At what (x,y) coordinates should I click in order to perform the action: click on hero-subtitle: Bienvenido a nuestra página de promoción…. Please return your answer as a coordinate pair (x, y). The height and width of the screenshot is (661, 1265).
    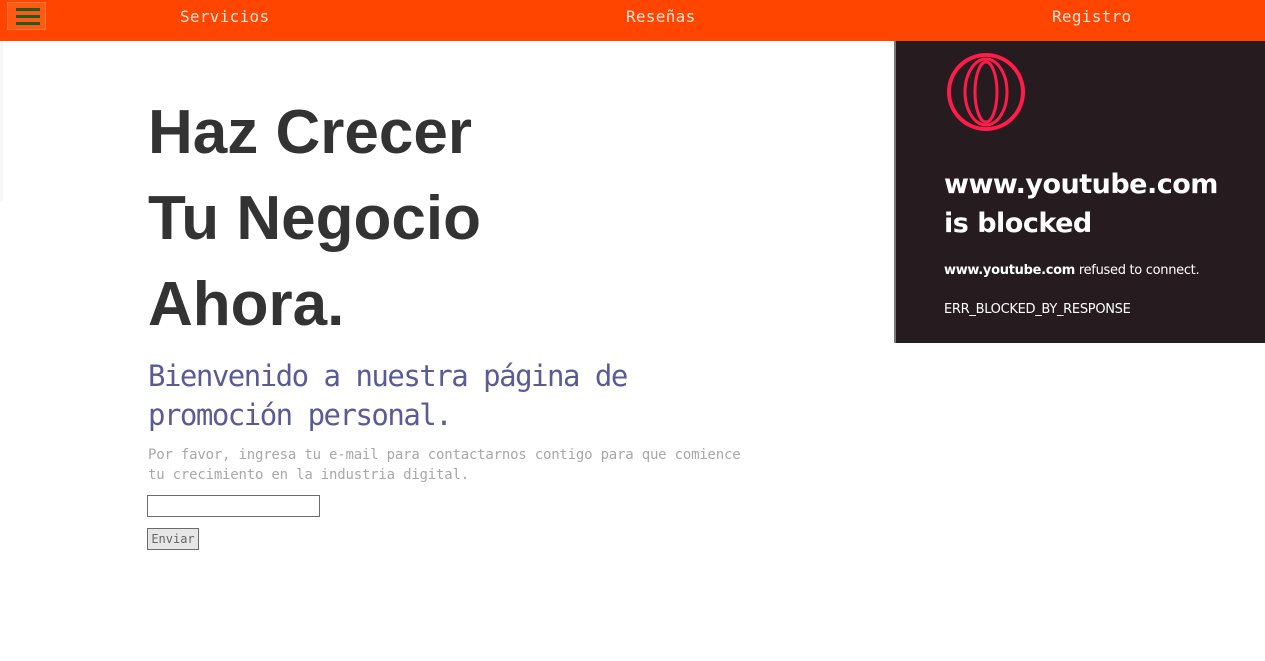
    Looking at the image, I should click on (388, 395).